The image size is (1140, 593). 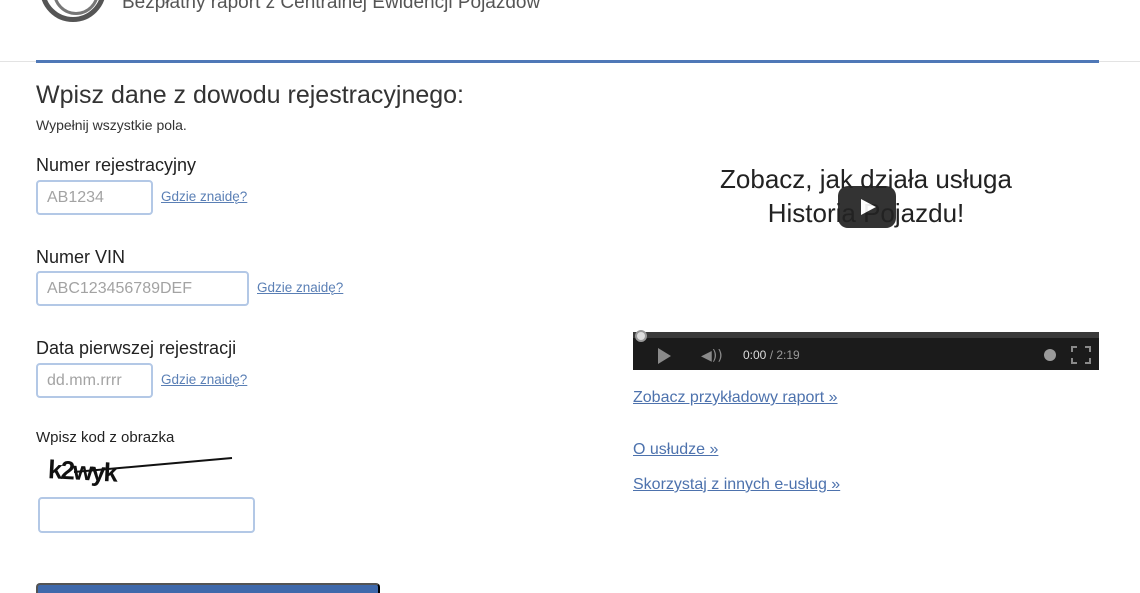 I want to click on vin-label: Numer VIN, so click(x=81, y=257).